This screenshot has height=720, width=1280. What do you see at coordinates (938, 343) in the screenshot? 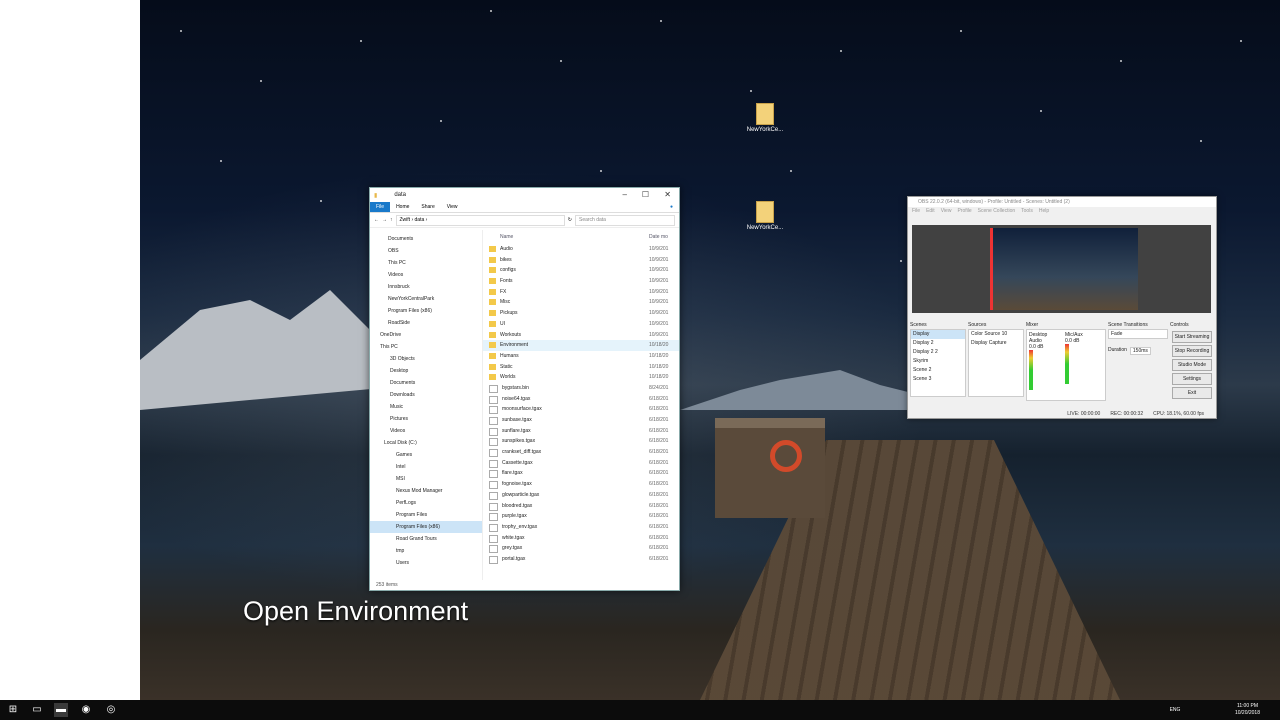
I see `scene-item: Display 2` at bounding box center [938, 343].